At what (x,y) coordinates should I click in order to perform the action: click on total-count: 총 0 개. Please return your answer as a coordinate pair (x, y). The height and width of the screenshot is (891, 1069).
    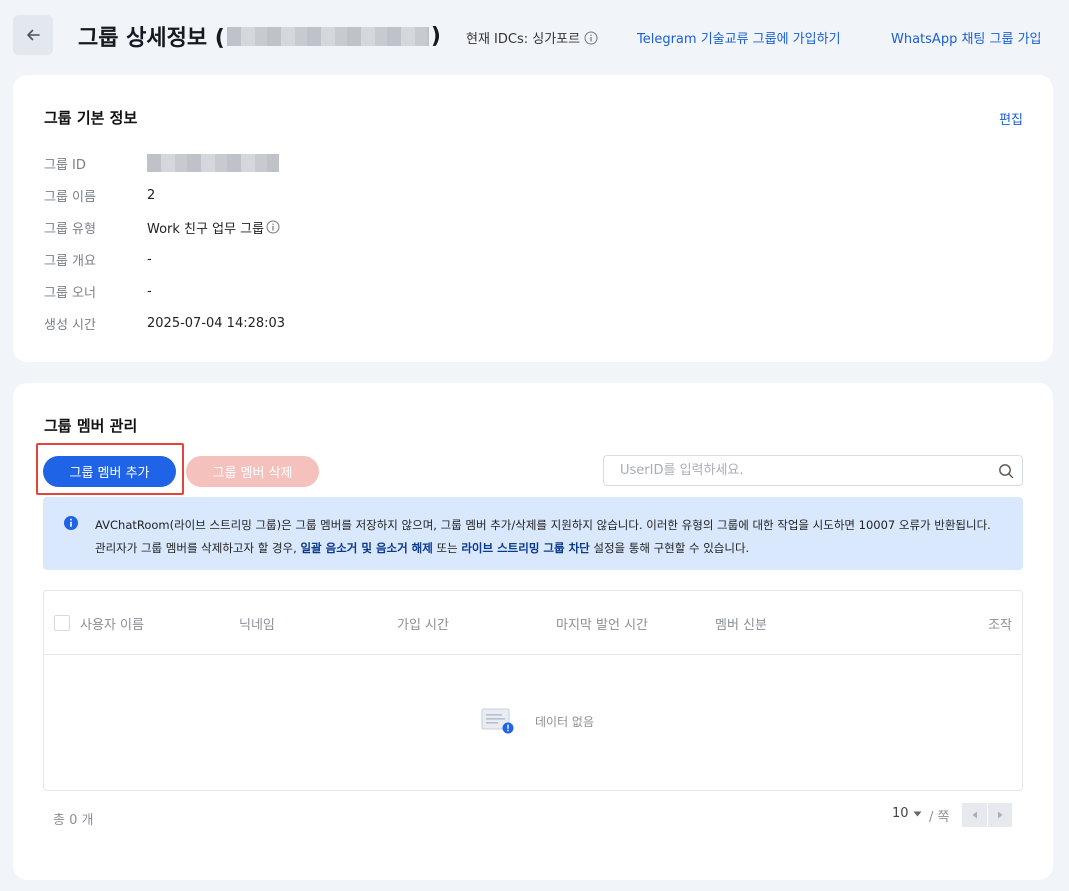
    Looking at the image, I should click on (73, 820).